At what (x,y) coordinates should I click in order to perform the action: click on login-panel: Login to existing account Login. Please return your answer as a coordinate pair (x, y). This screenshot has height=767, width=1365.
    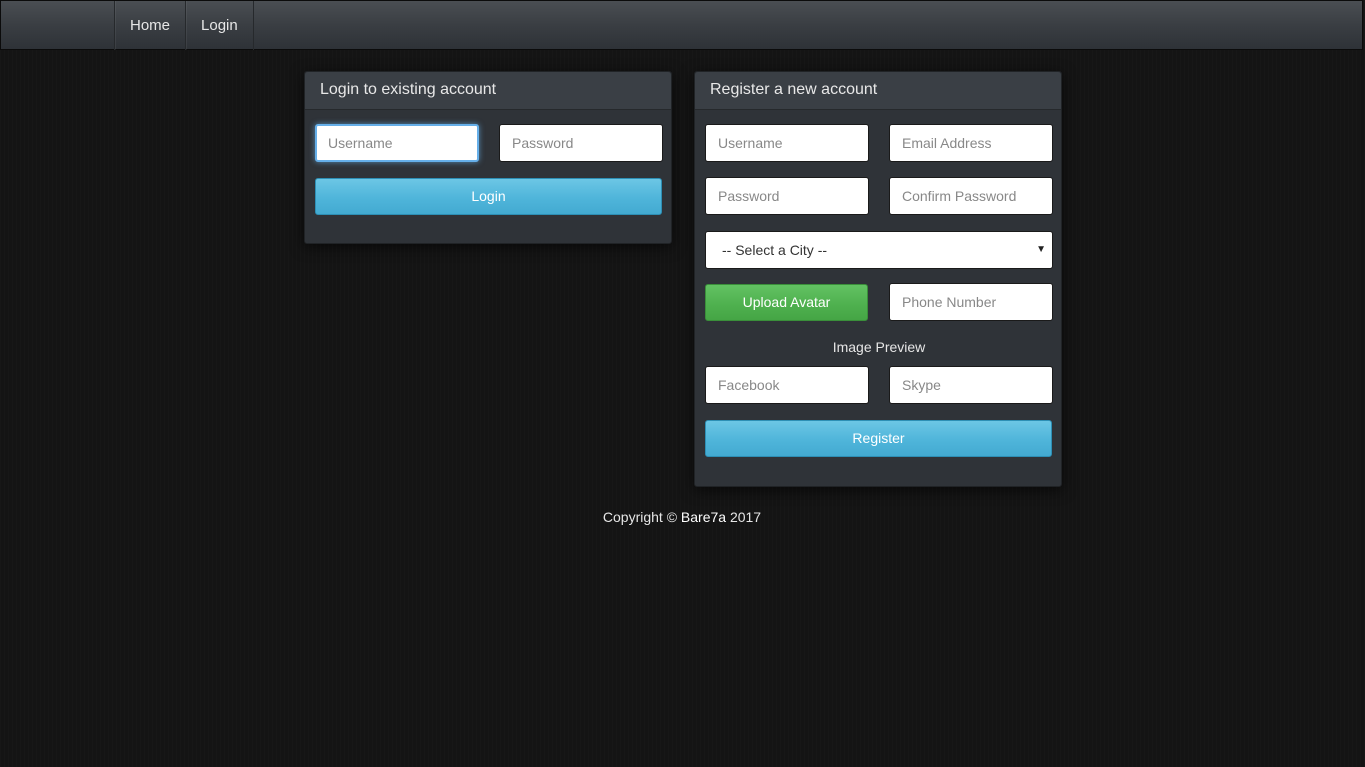
    Looking at the image, I should click on (488, 157).